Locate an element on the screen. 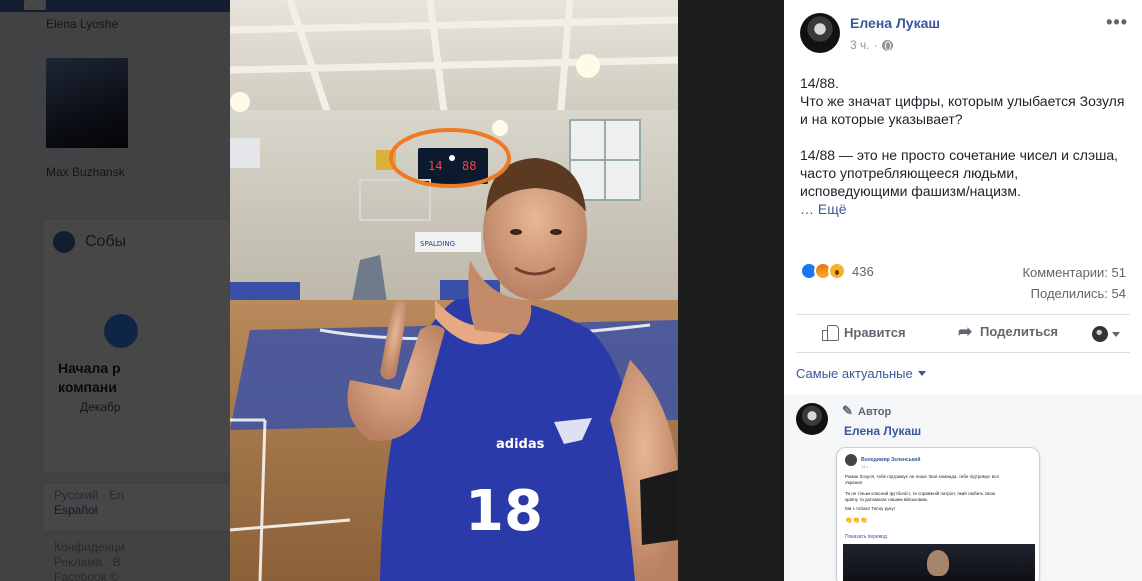 The image size is (1142, 581). post-time: 3 ч. is located at coordinates (860, 45).